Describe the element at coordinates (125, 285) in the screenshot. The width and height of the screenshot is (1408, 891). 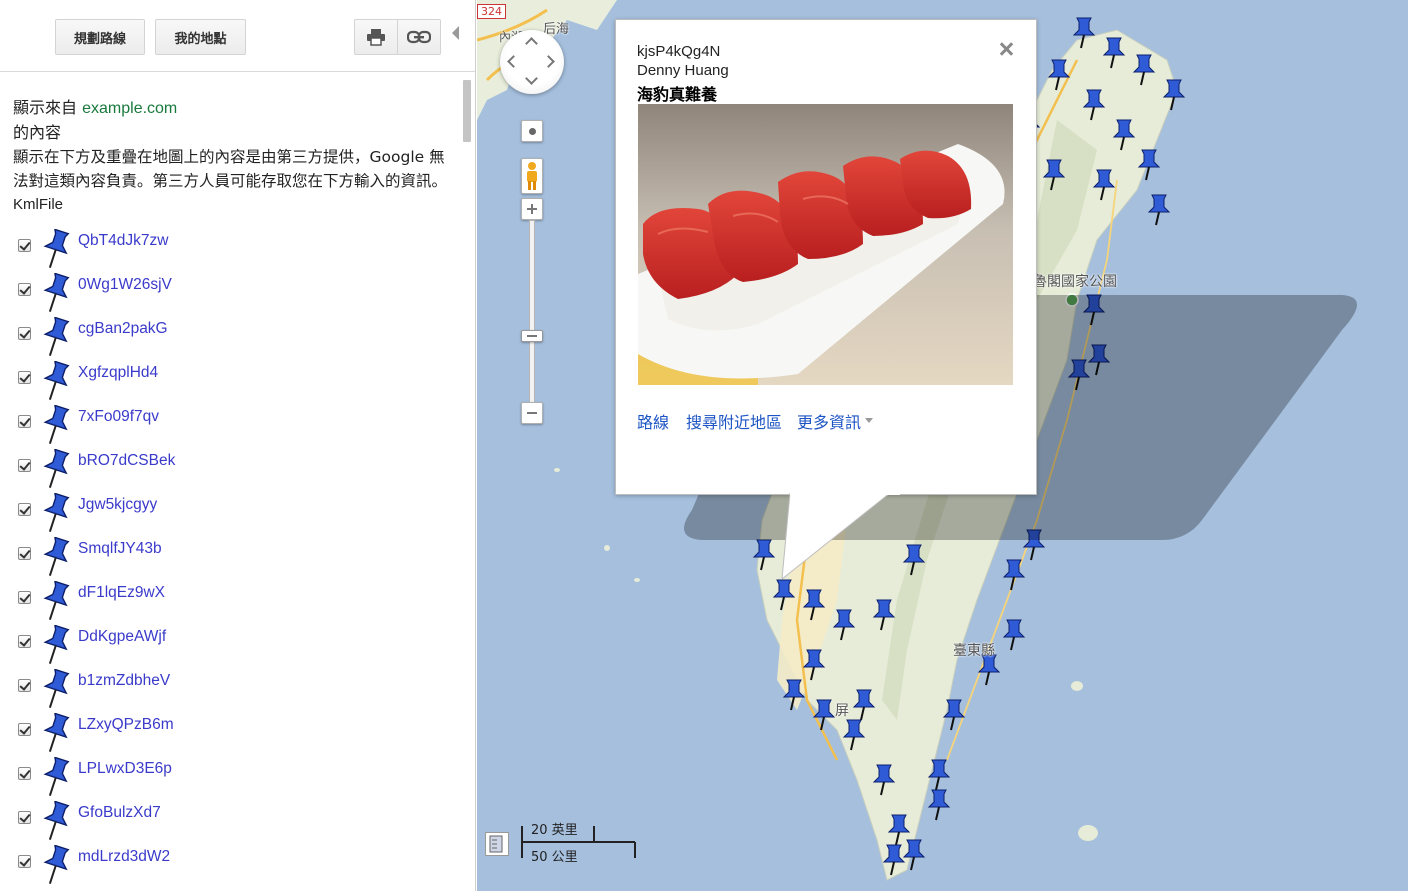
I see `placemark-link: 0Wg1W26sjV` at that location.